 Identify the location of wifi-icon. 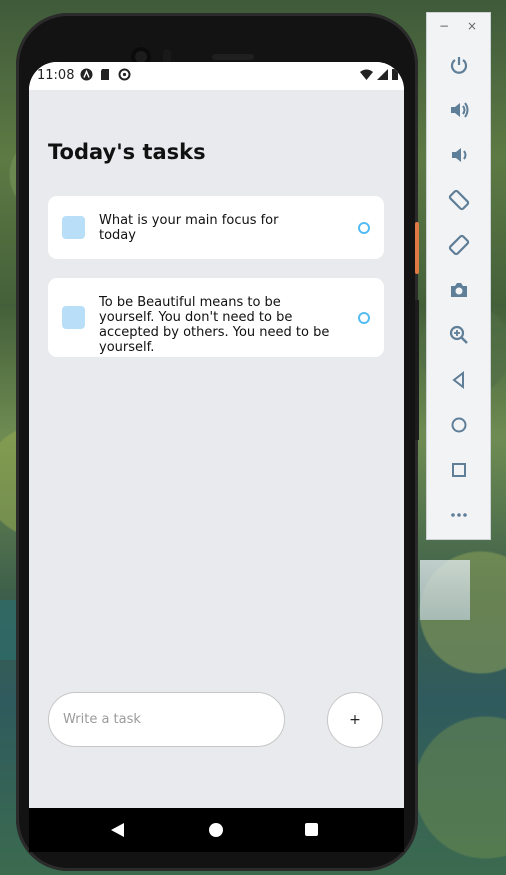
(366, 74).